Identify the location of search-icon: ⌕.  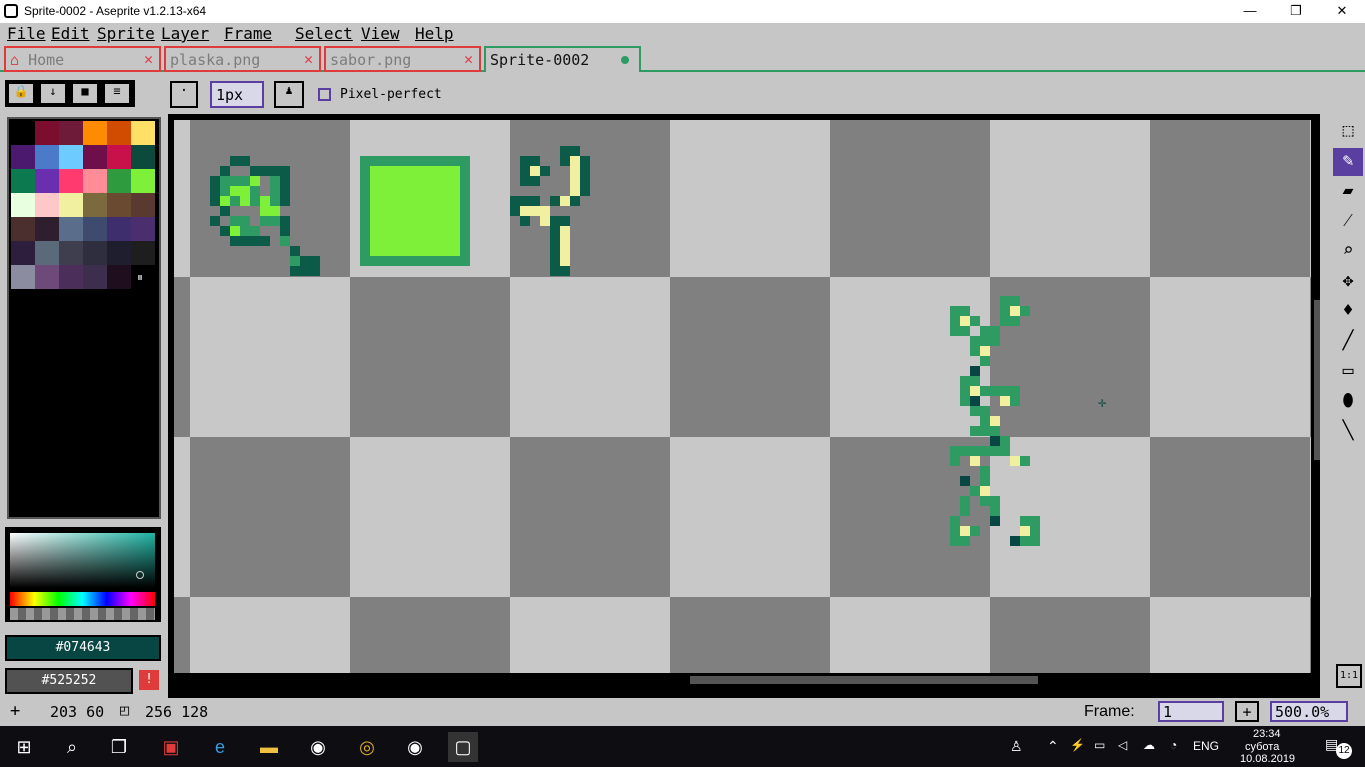
(72, 747).